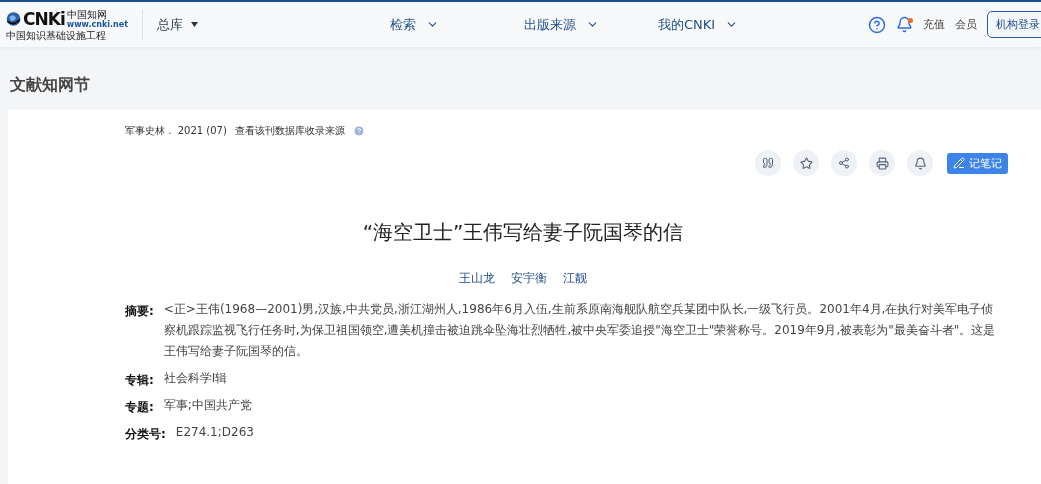  I want to click on field-value: <正>王伟(1968—2001)男,汉族,中共党员,浙江湖州人,1986年6月入伍,生前系原南海舰队航空兵某团中队长,一级飞行员。2001年4月,在执行对美军电子侦察机跟踪监视飞行任务时,为保卫祖国领空,遭美机撞击被迫跳伞坠海壮烈牺牲,被中央军委追授"海空卫士"荣誉称号。2019年9月,被表彰为"最美奋斗者"。这是王伟写给妻子阮国琴的信。, so click(580, 330).